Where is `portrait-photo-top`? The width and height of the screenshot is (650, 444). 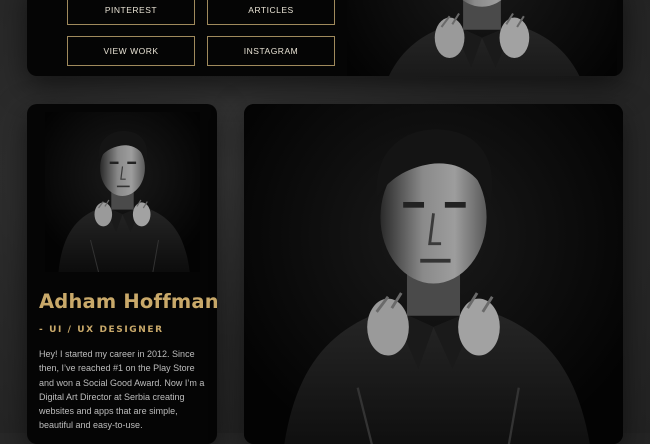
portrait-photo-top is located at coordinates (482, 38).